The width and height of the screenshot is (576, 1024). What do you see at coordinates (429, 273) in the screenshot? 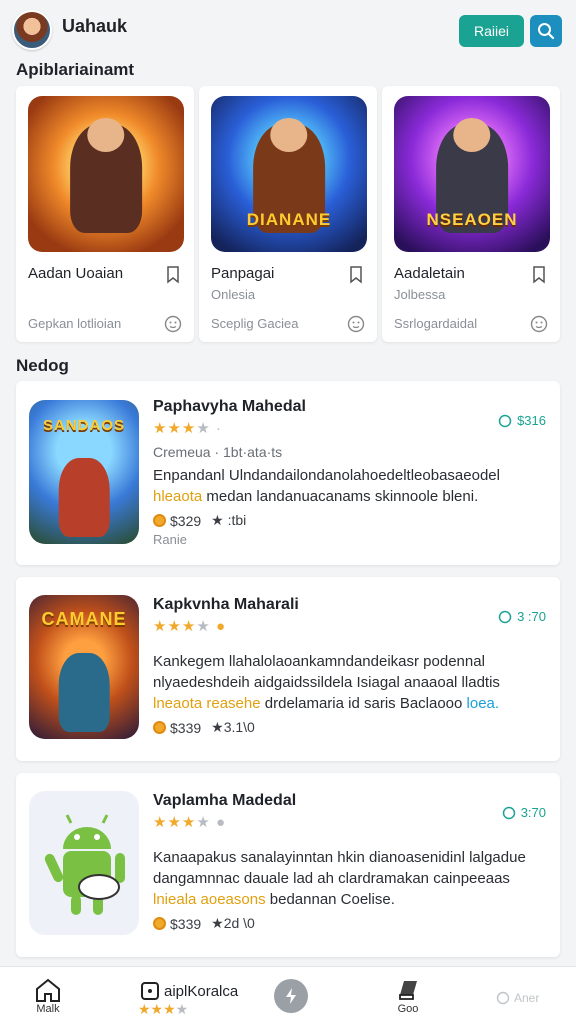
I see `card-title: Aadaletain` at bounding box center [429, 273].